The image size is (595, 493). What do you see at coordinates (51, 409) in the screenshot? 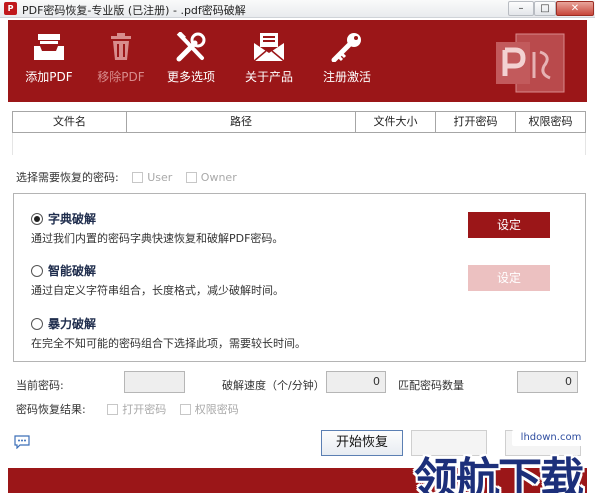
I see `result-label: 密码恢复结果:` at bounding box center [51, 409].